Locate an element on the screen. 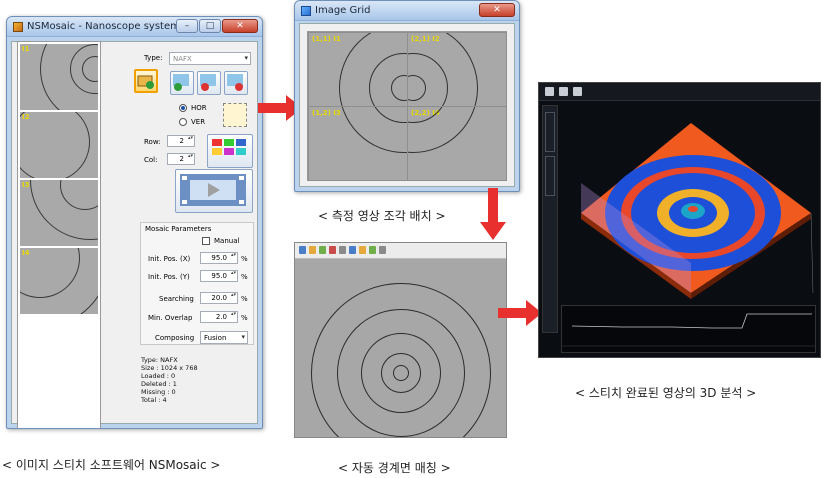 The height and width of the screenshot is (478, 823). manual-checkbox is located at coordinates (206, 241).